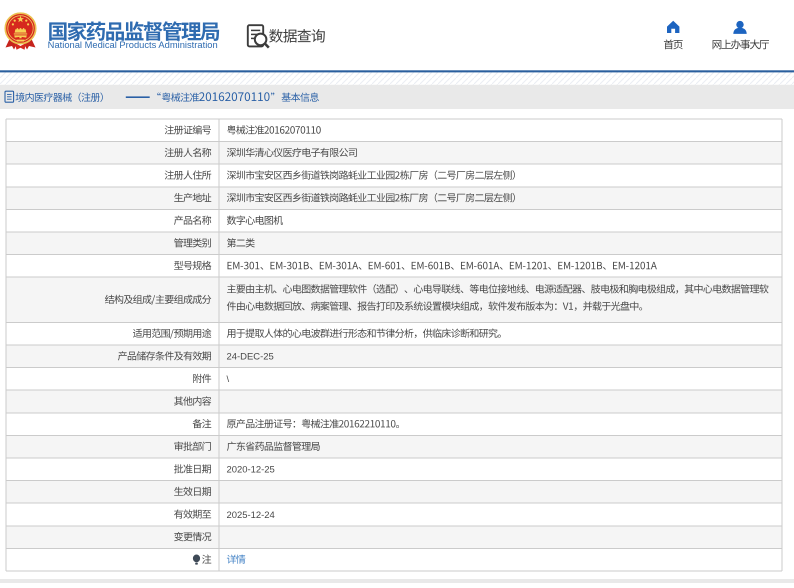 This screenshot has height=588, width=794. Describe the element at coordinates (250, 357) in the screenshot. I see `svg-text: 24-DEC-25` at that location.